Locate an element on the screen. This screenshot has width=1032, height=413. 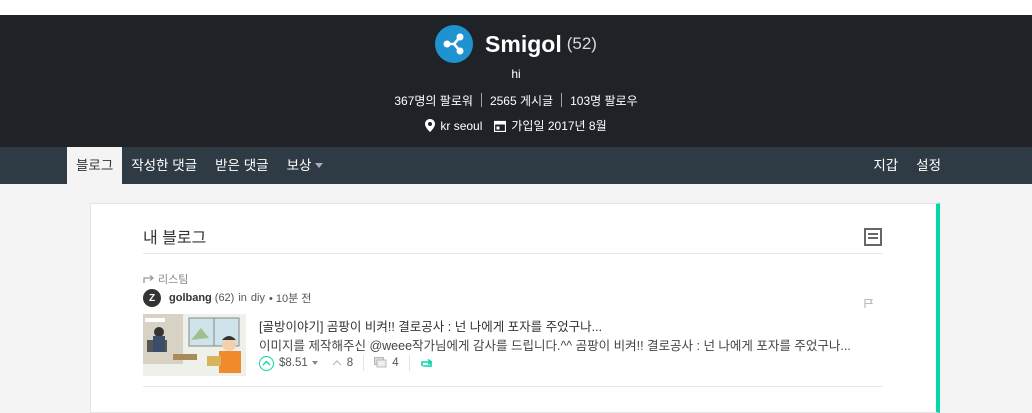
profile-stats: 367명의 팔로워 2565 게시글 103명 팔로우 is located at coordinates (516, 100).